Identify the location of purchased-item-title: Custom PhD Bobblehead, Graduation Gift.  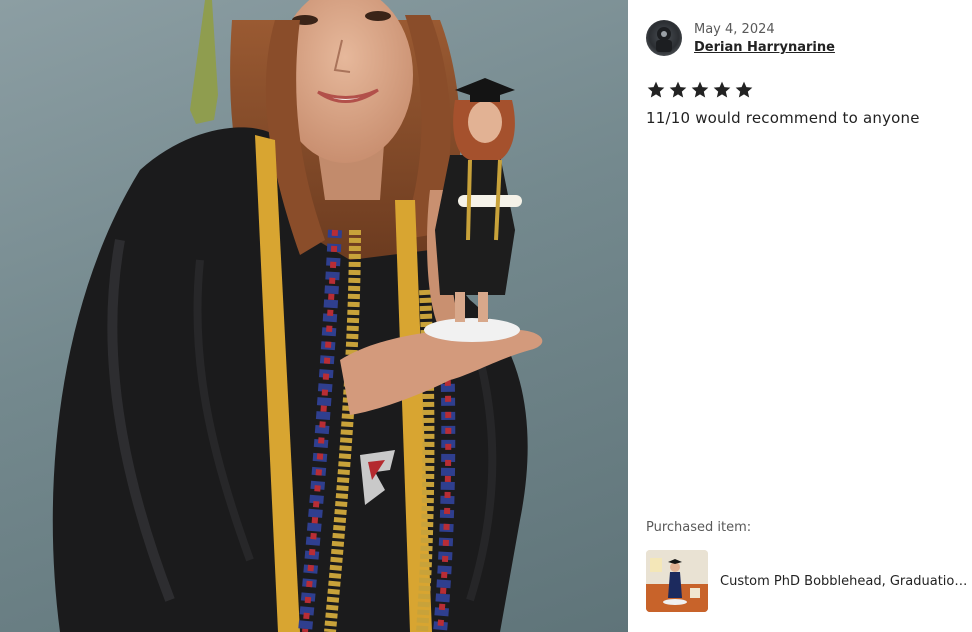
(845, 581).